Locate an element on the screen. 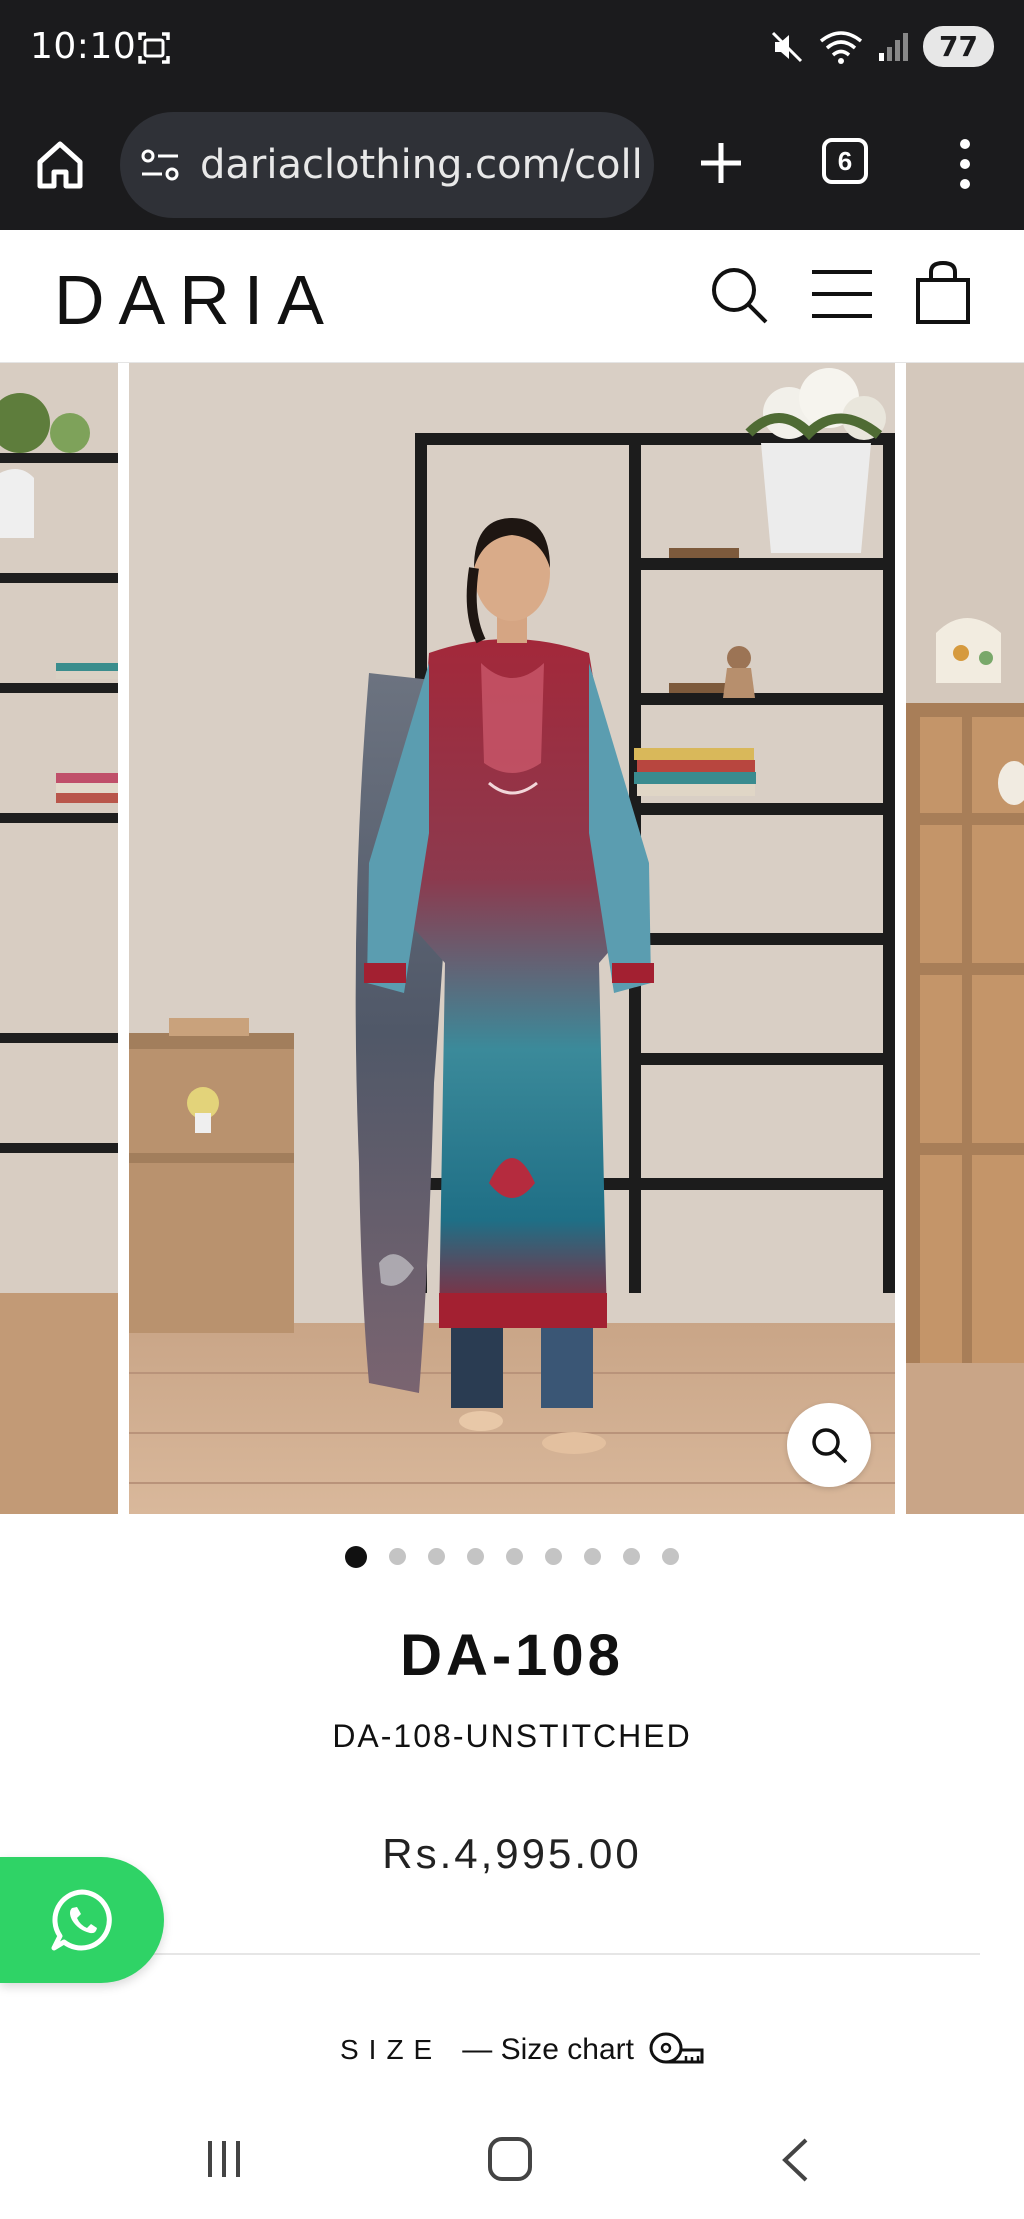  new-tab-icon is located at coordinates (721, 163).